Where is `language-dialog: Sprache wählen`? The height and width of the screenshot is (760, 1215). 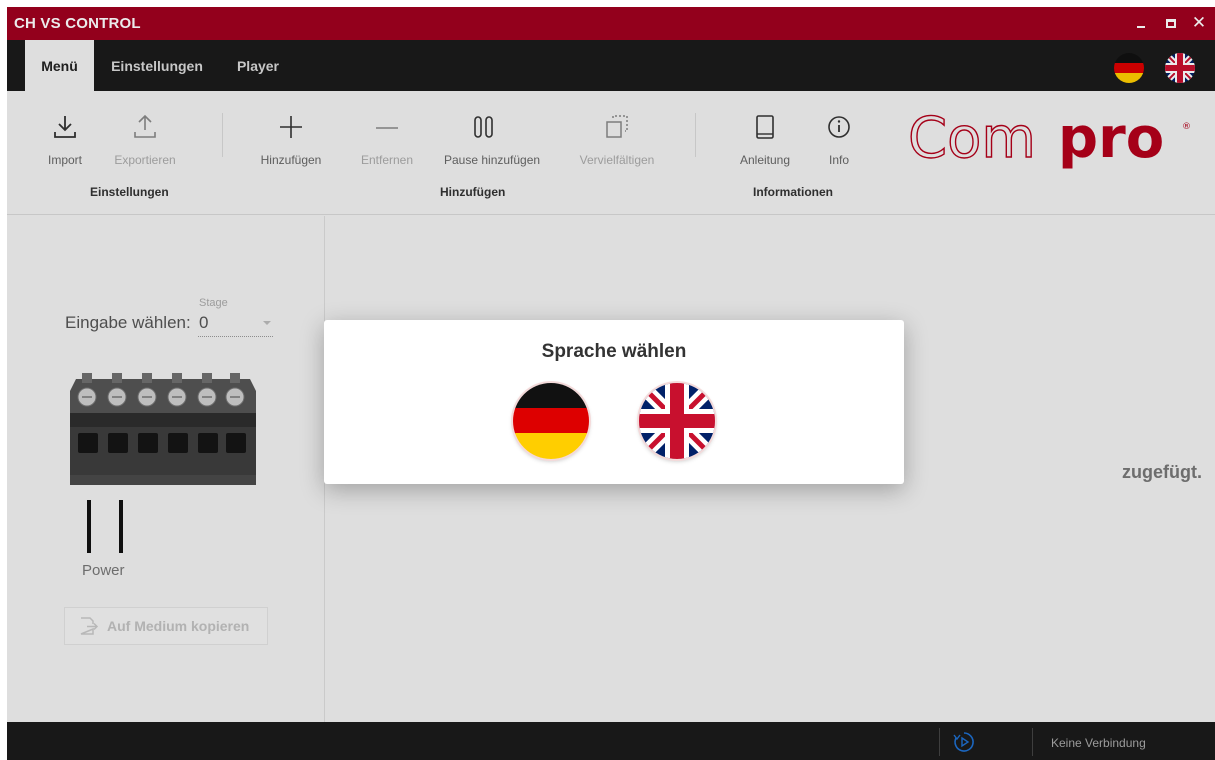
language-dialog: Sprache wählen is located at coordinates (614, 402).